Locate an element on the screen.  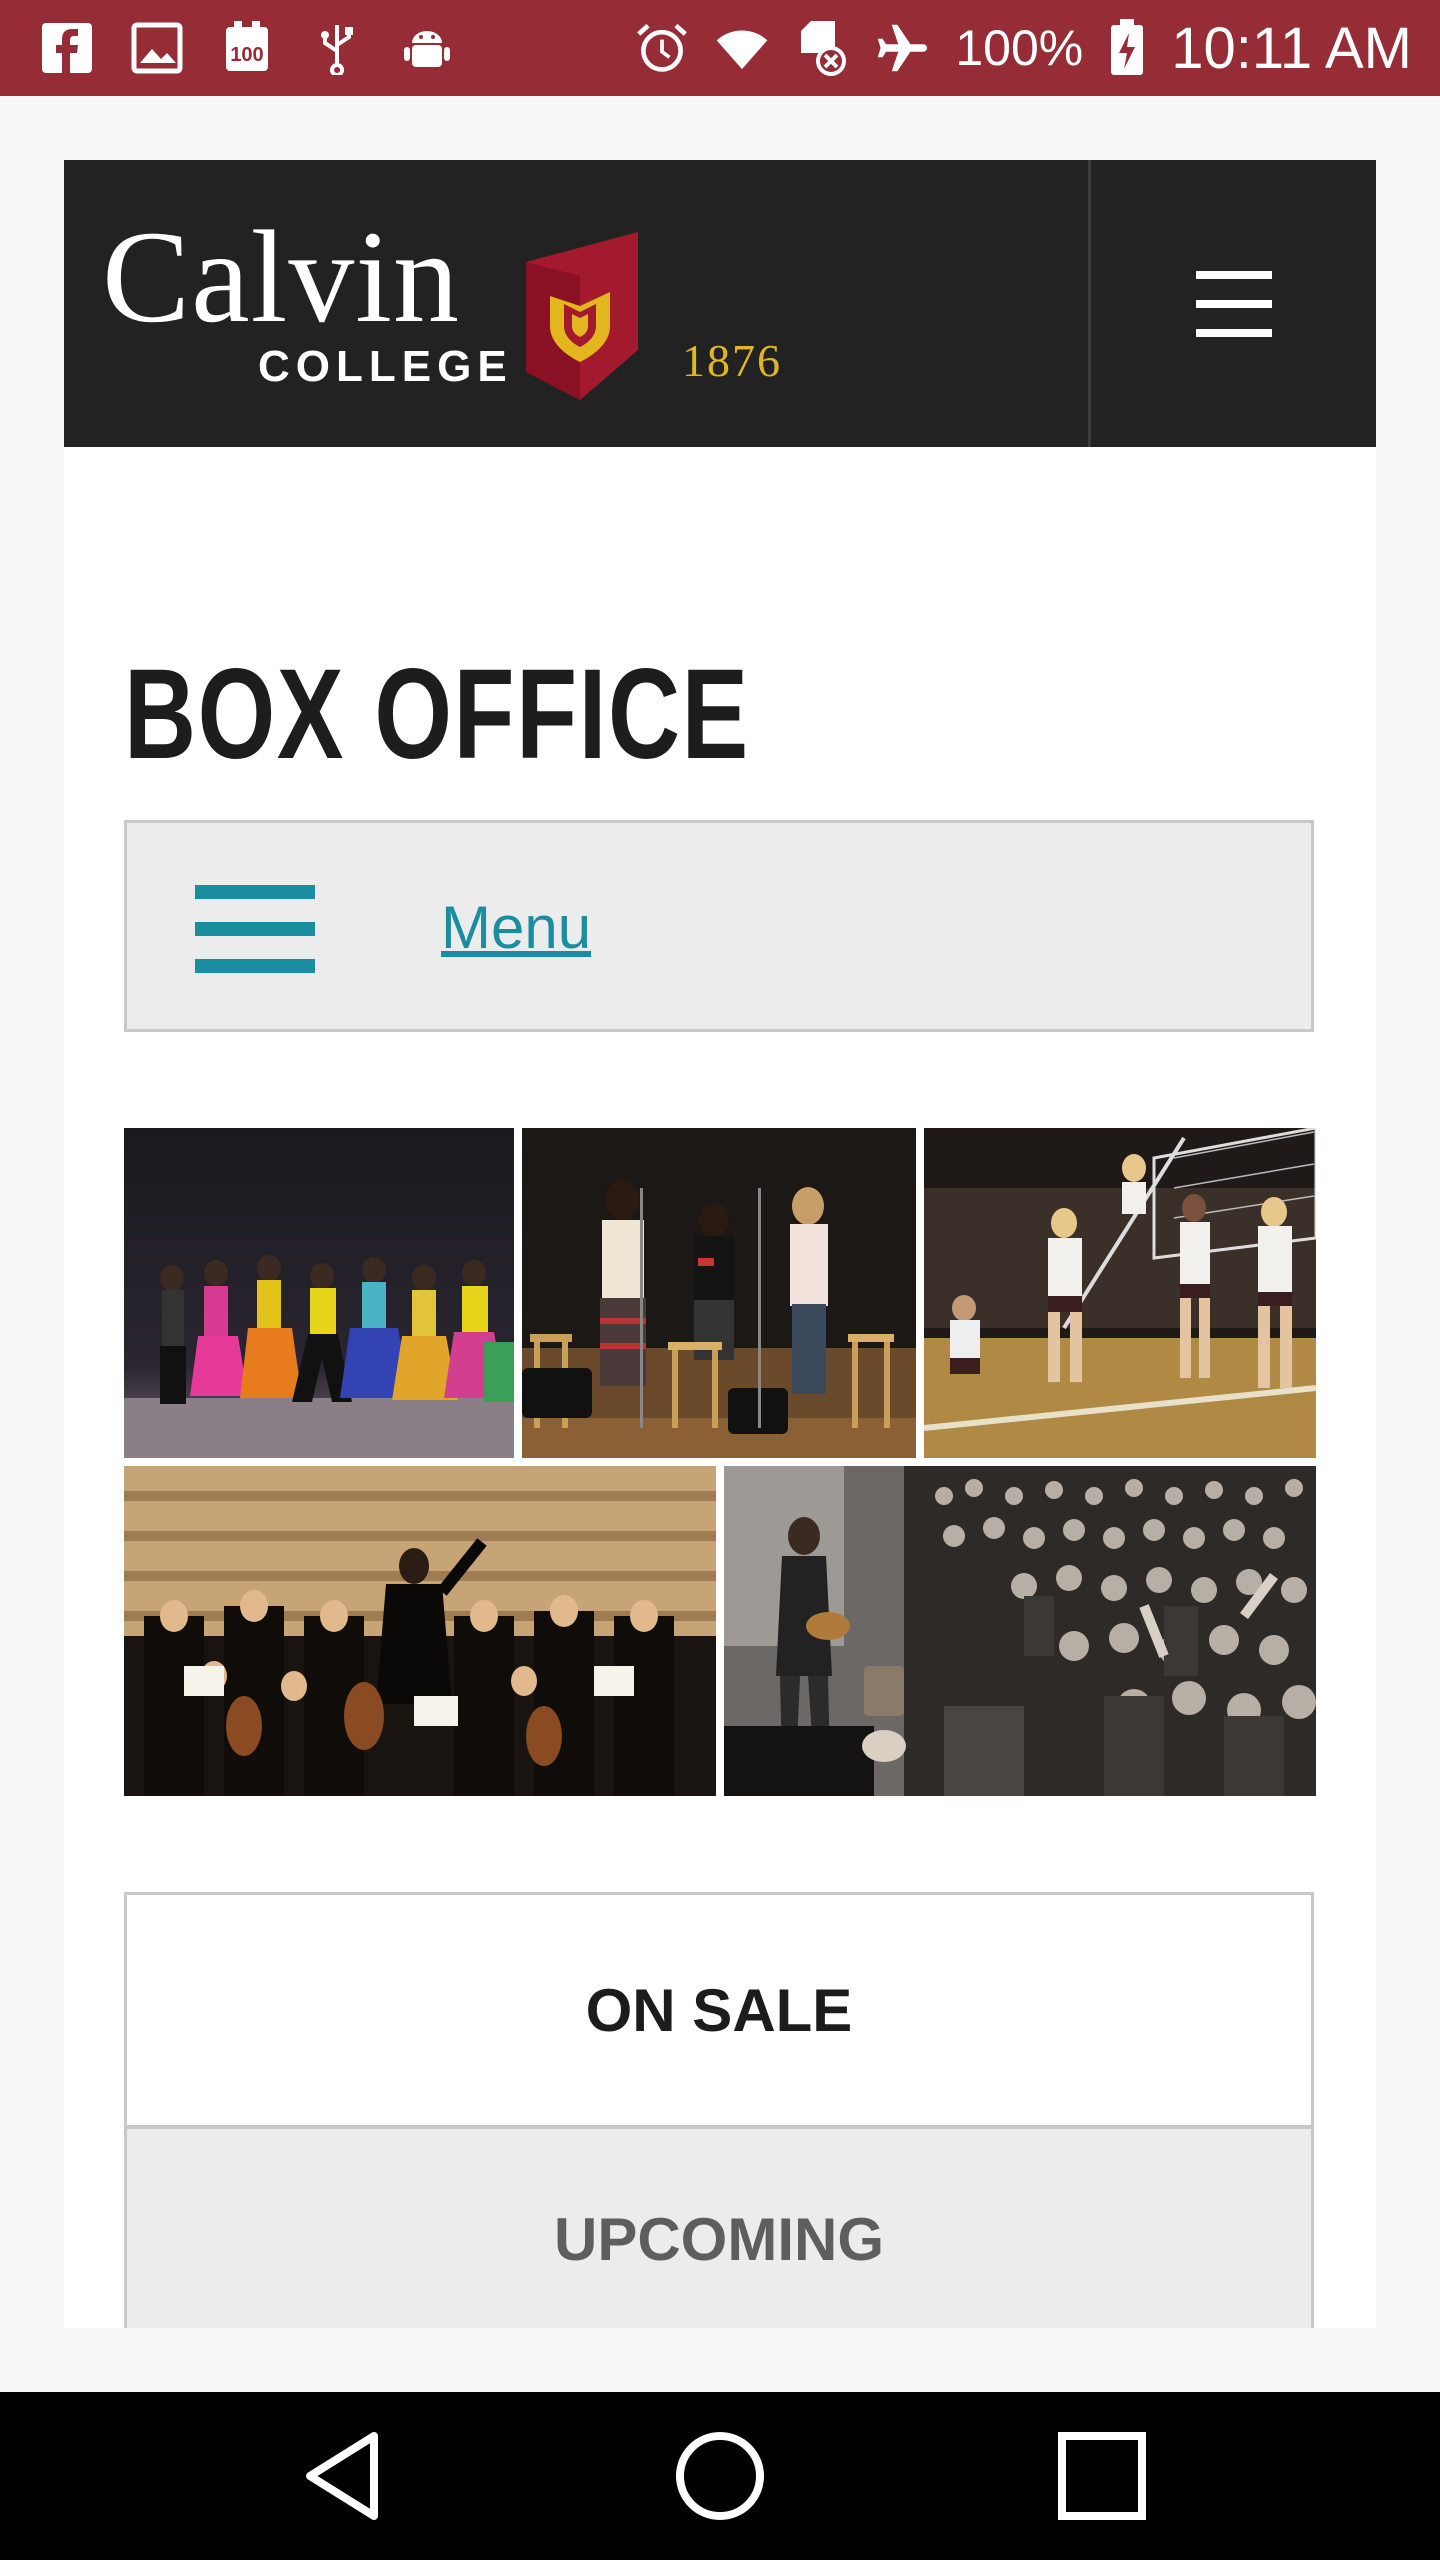
shield-icon is located at coordinates (582, 316).